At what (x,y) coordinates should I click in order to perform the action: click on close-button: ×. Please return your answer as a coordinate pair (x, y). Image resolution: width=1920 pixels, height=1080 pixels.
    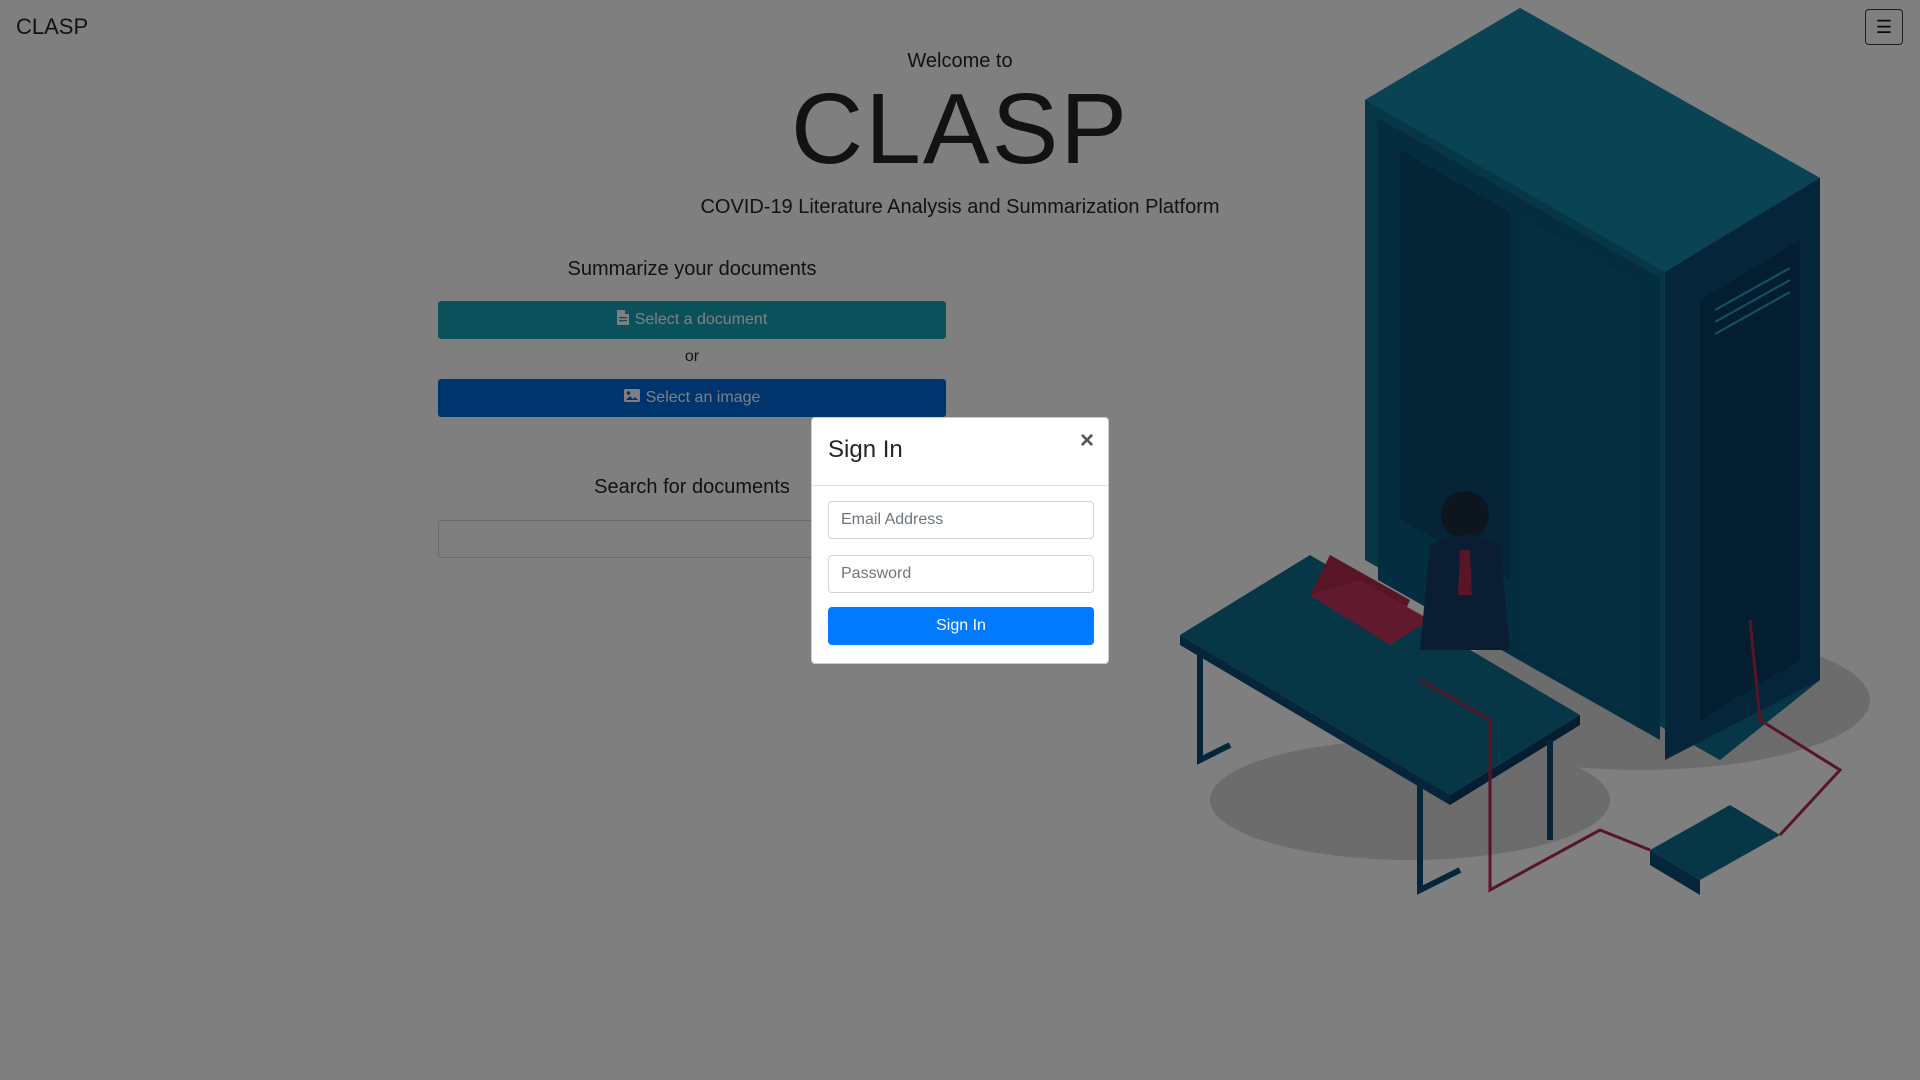
    Looking at the image, I should click on (1087, 441).